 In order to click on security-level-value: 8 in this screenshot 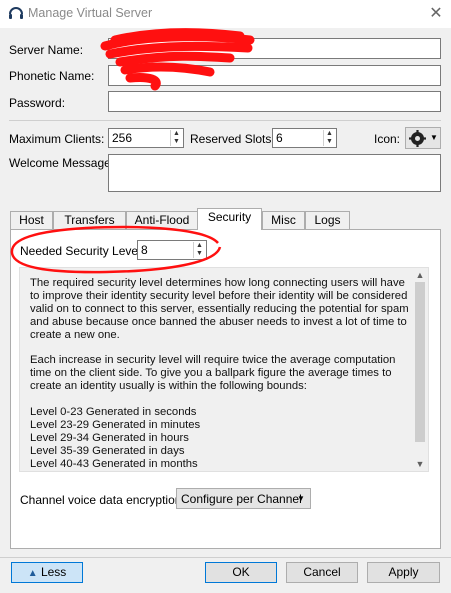, I will do `click(144, 250)`.